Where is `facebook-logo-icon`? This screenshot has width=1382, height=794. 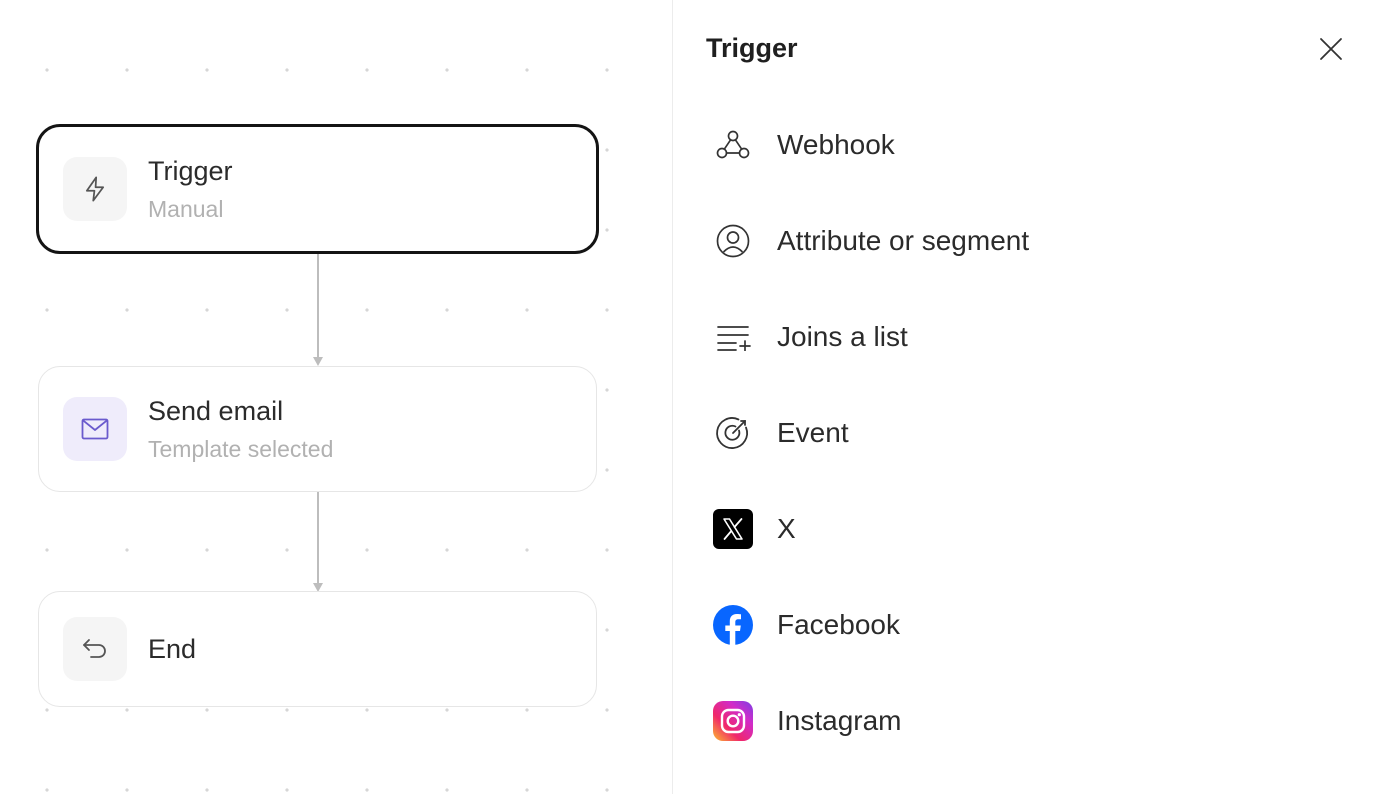
facebook-logo-icon is located at coordinates (733, 625).